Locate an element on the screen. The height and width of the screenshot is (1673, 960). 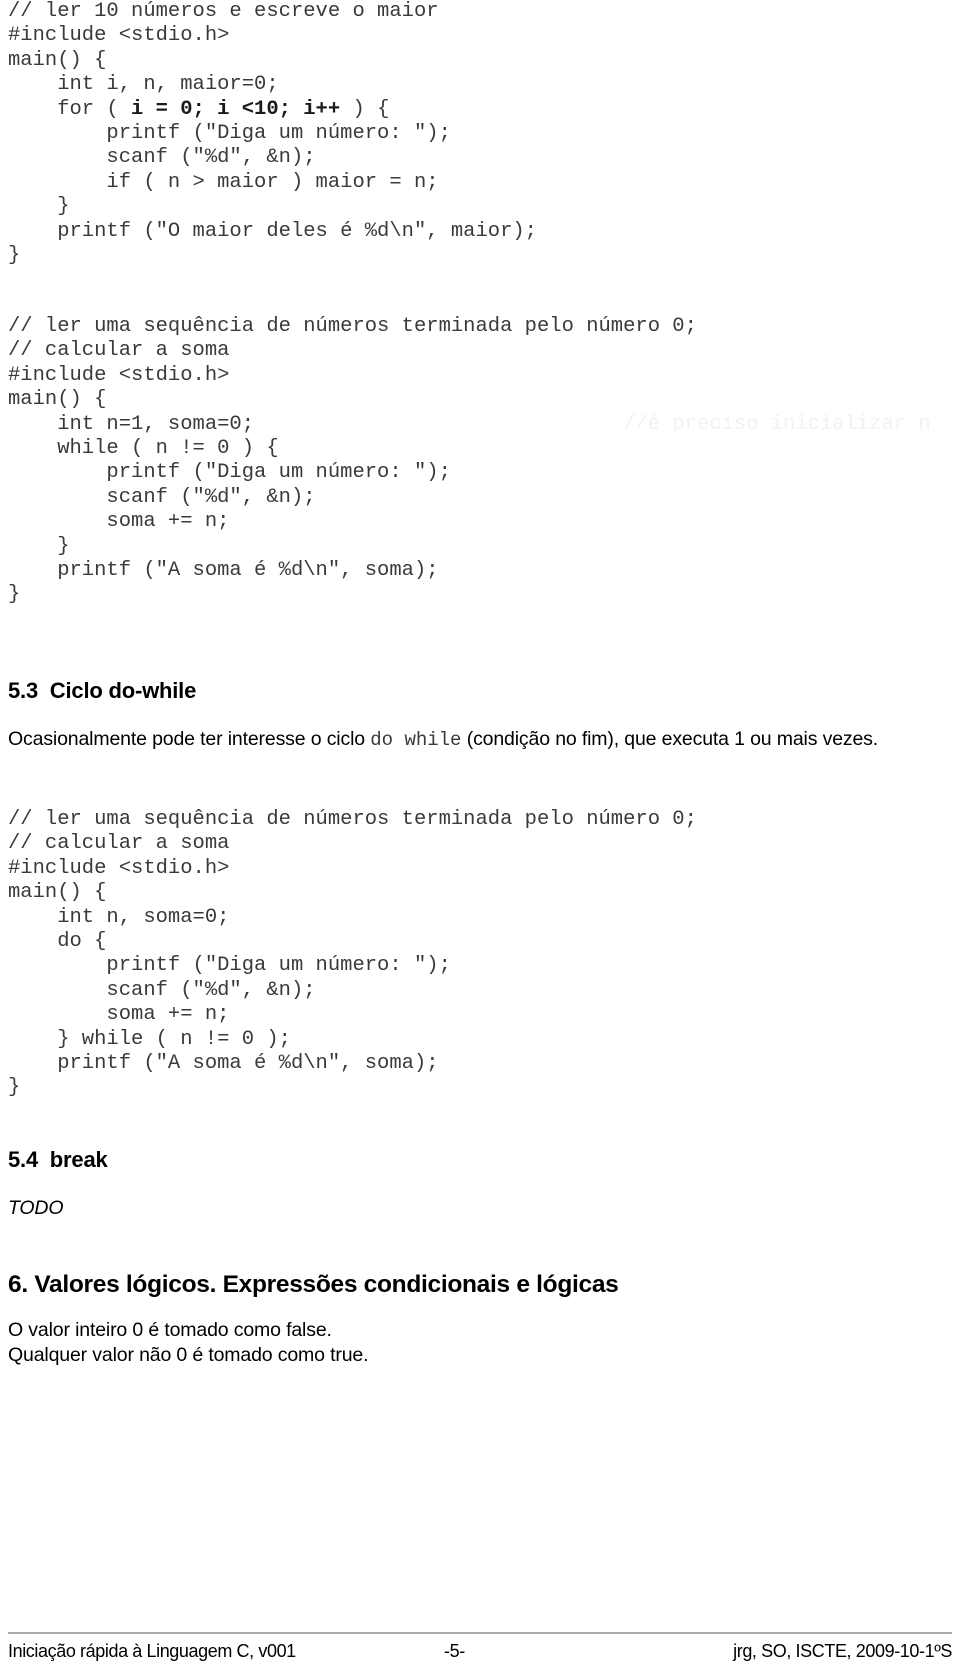
code-line: for ( i = 0; i <10; i++ ) { is located at coordinates (199, 109).